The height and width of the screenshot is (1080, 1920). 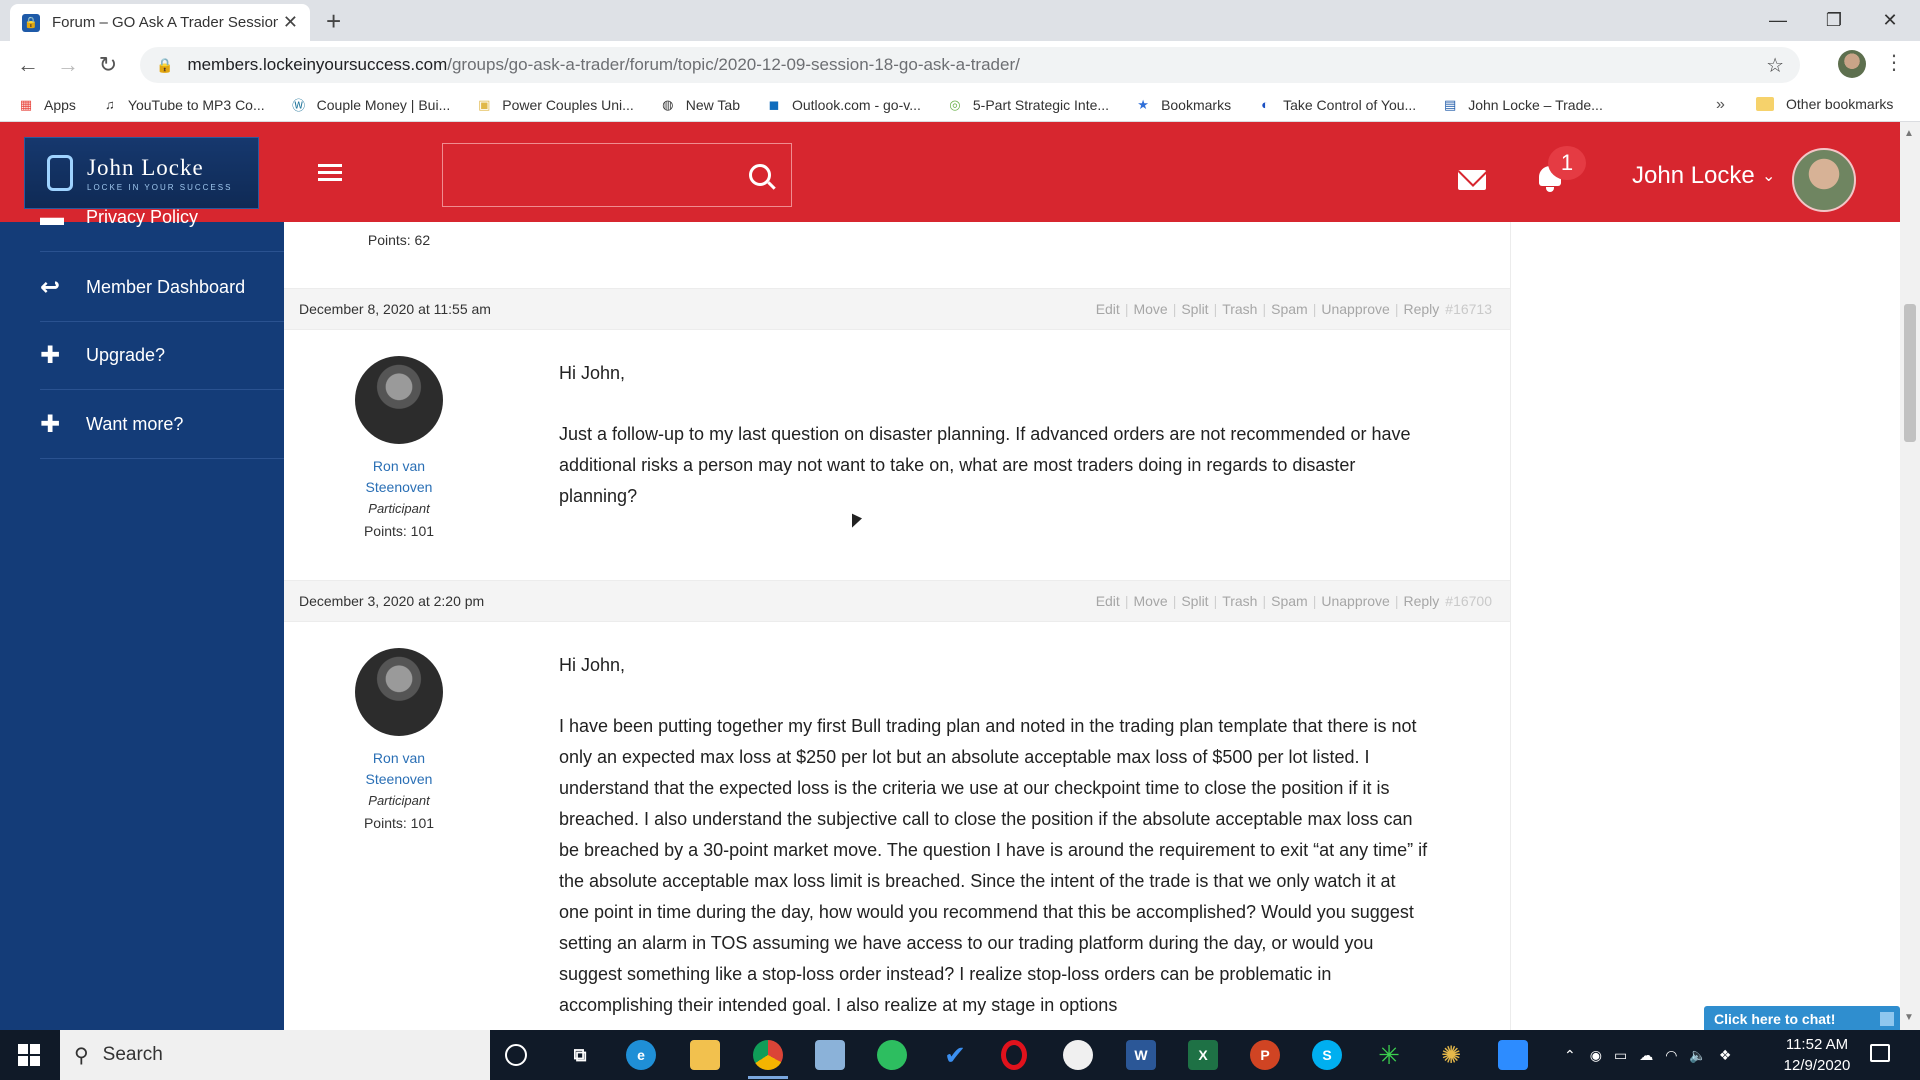 What do you see at coordinates (588, 175) in the screenshot?
I see `site-search-input` at bounding box center [588, 175].